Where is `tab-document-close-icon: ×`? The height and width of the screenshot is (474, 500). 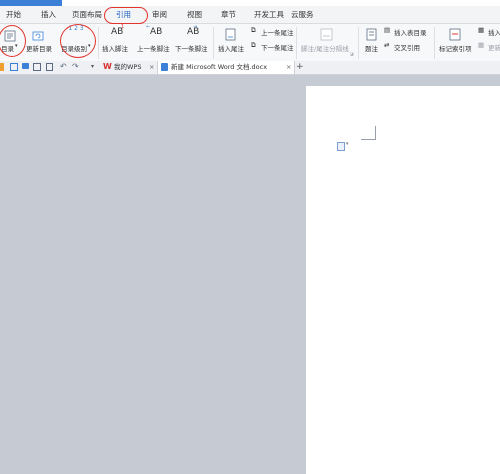
tab-document-close-icon: × is located at coordinates (288, 67).